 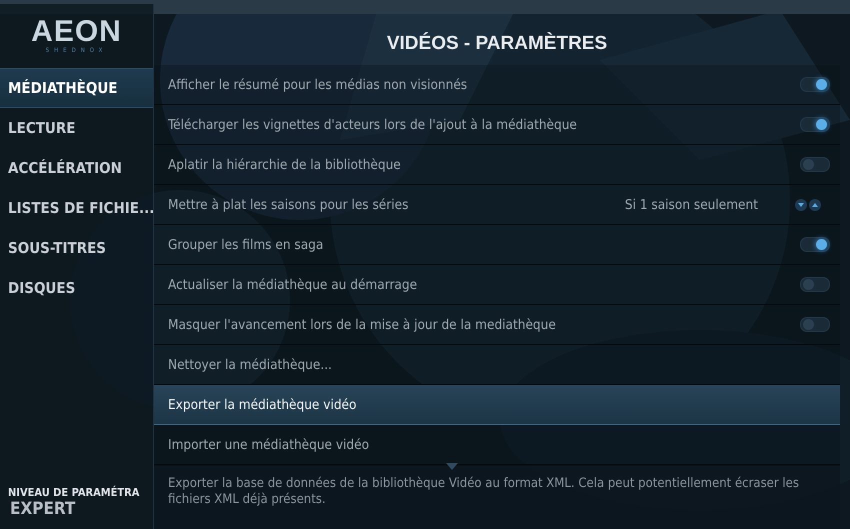 What do you see at coordinates (269, 444) in the screenshot?
I see `setting-label: Importer une médiathèque vidéo` at bounding box center [269, 444].